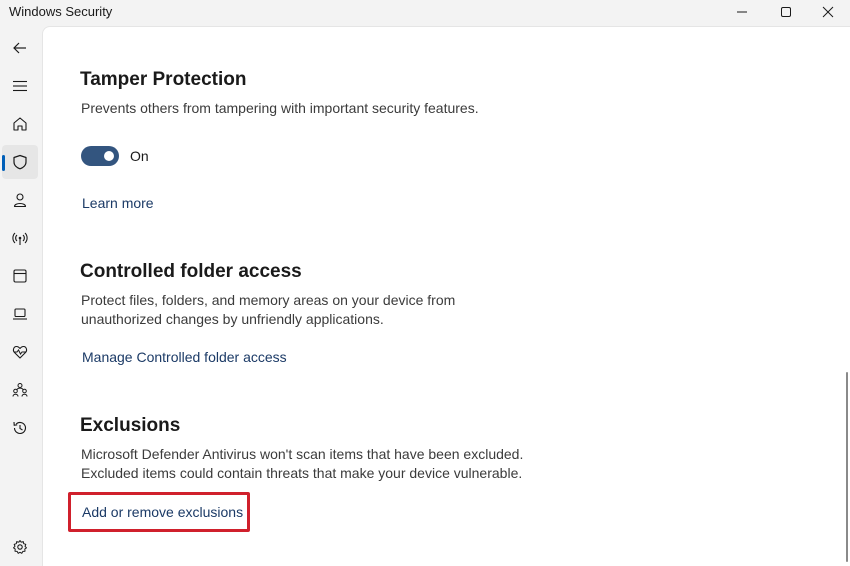 This screenshot has height=566, width=850. I want to click on selection-indicator, so click(3, 163).